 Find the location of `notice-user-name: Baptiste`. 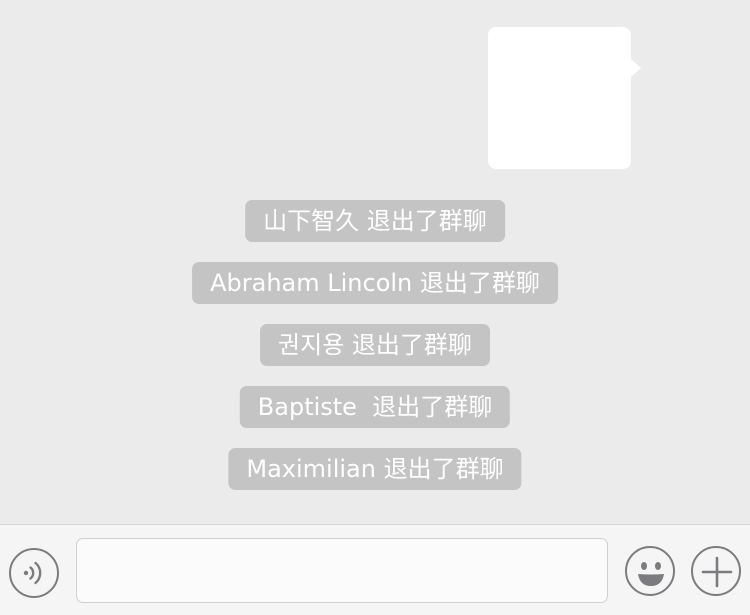

notice-user-name: Baptiste is located at coordinates (311, 407).